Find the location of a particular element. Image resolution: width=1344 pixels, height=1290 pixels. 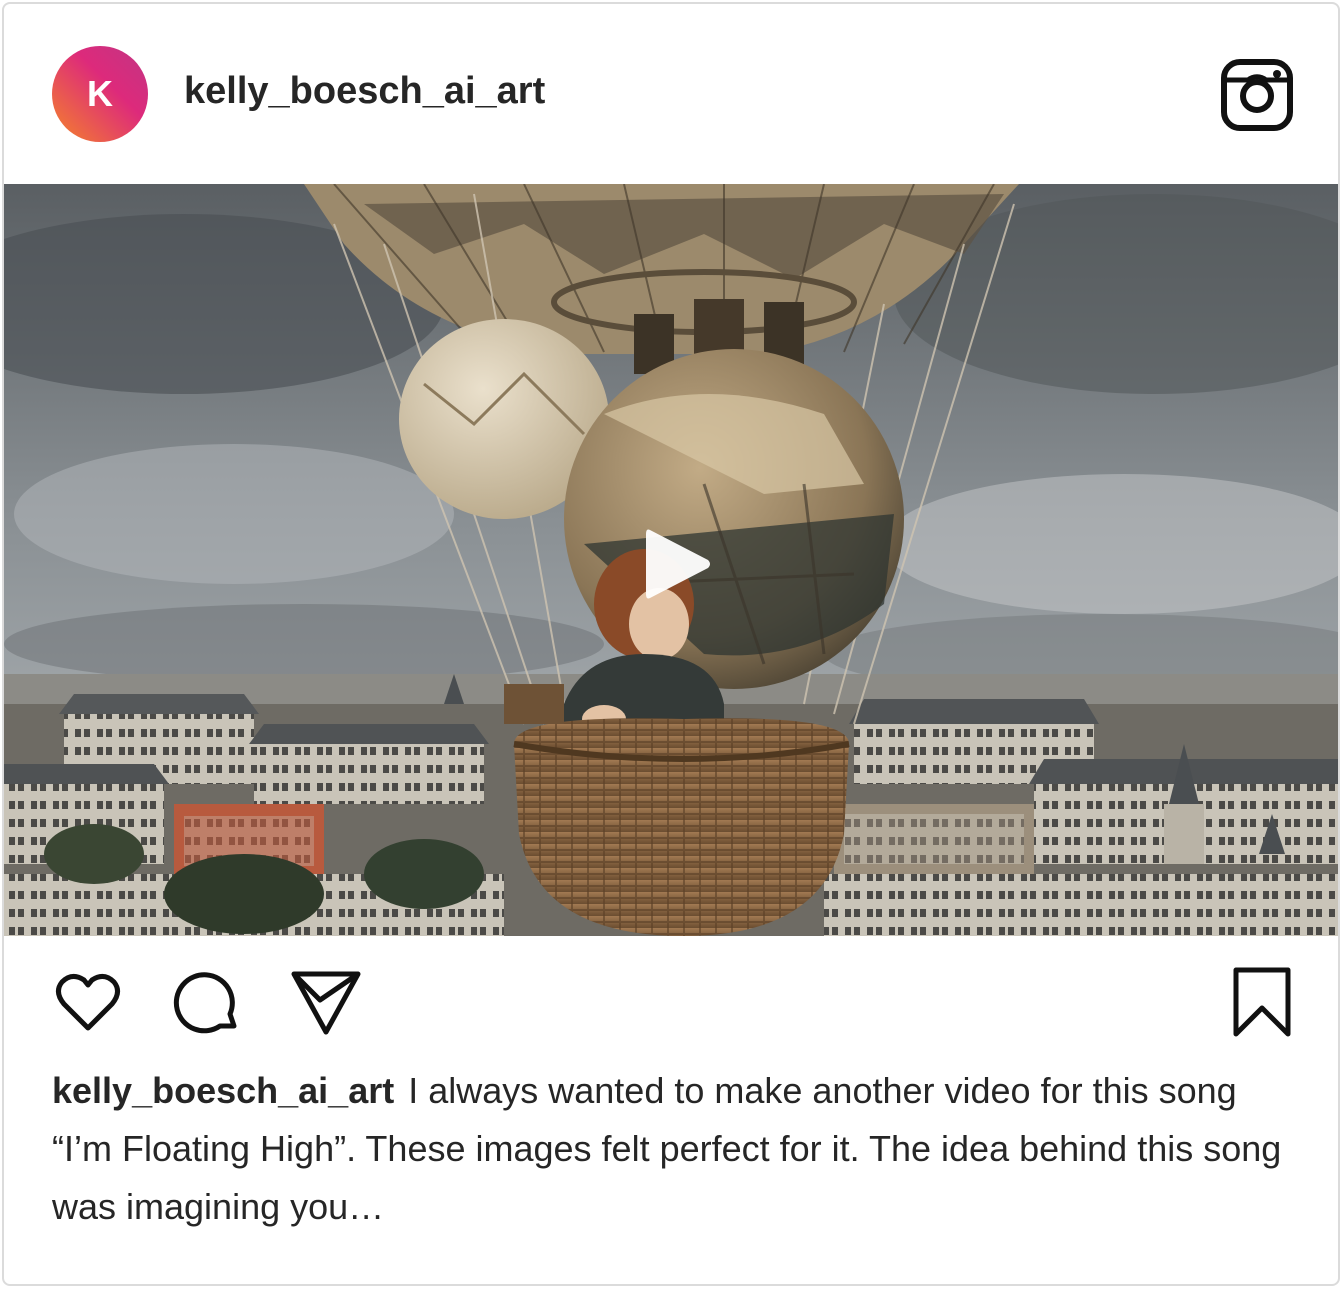

heart-icon is located at coordinates (88, 1002).